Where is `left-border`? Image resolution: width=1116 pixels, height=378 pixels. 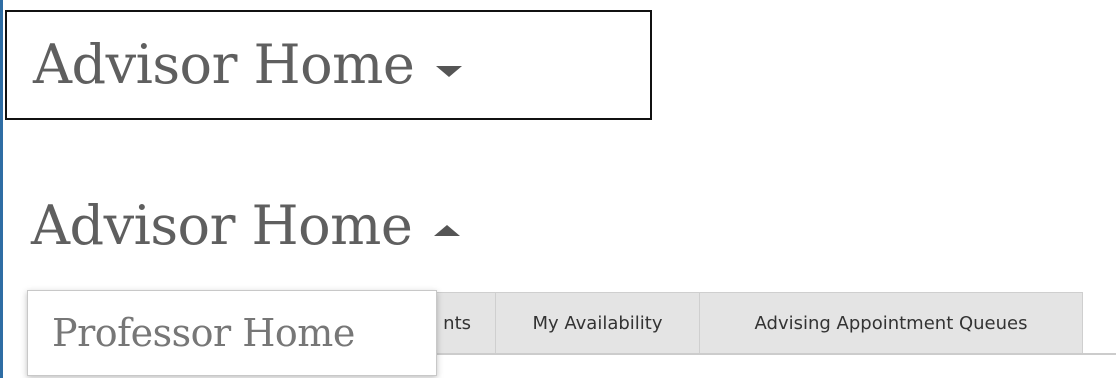
left-border is located at coordinates (1, 189).